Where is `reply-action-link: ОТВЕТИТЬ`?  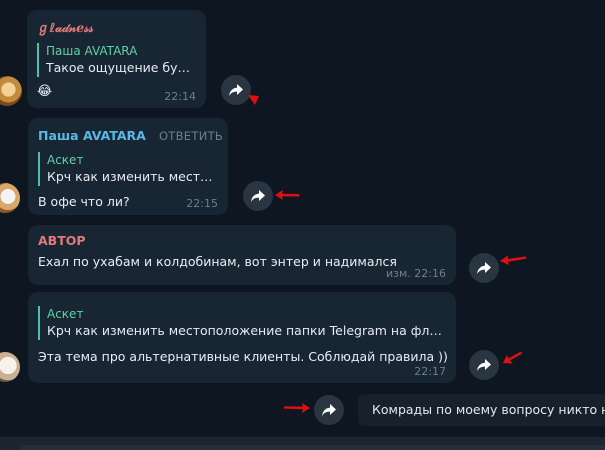 reply-action-link: ОТВЕТИТЬ is located at coordinates (191, 136).